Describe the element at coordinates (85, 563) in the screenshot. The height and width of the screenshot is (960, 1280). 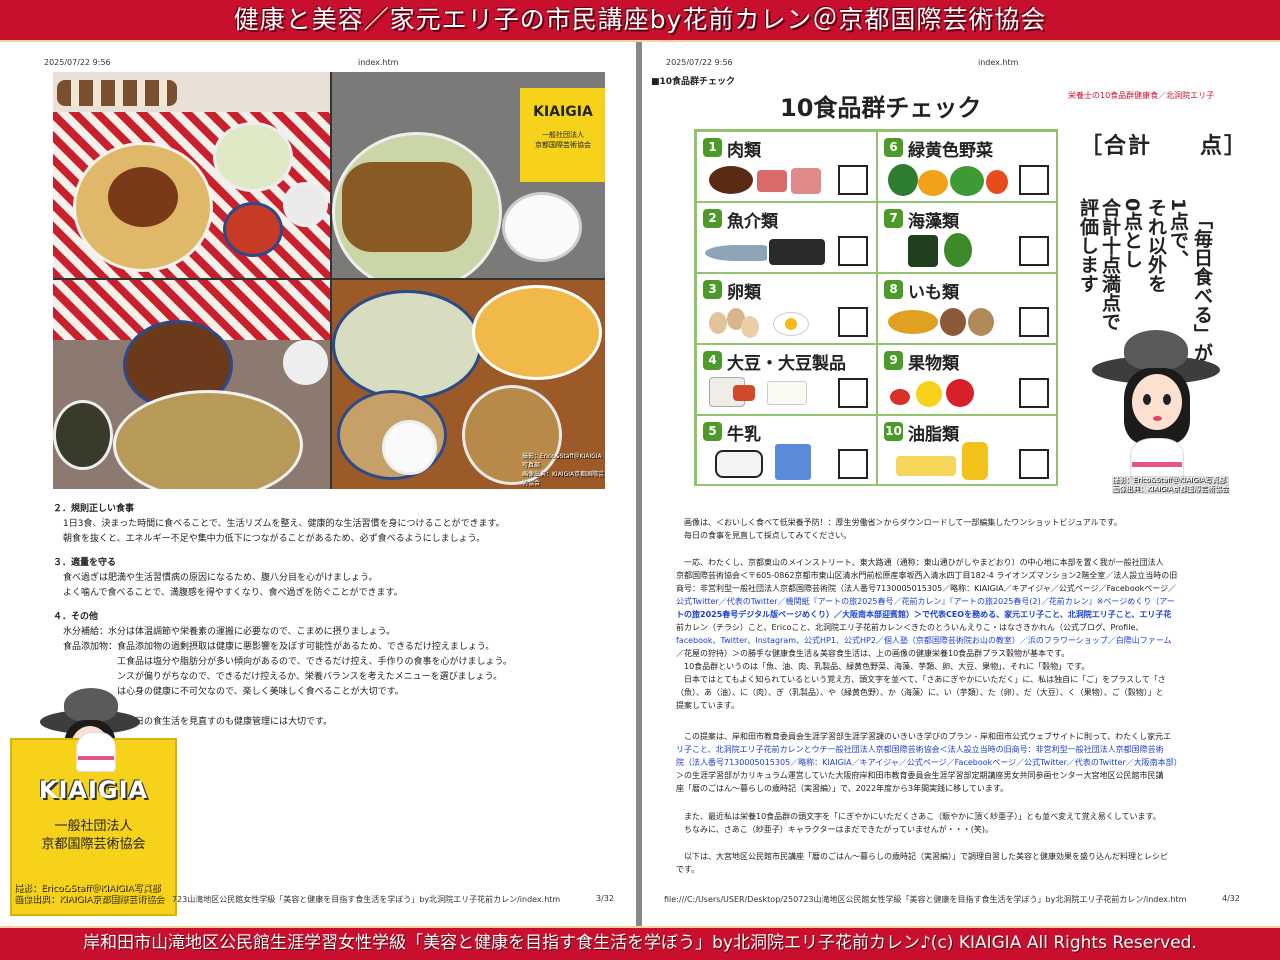
I see `section-title: ３．適量を守る` at that location.